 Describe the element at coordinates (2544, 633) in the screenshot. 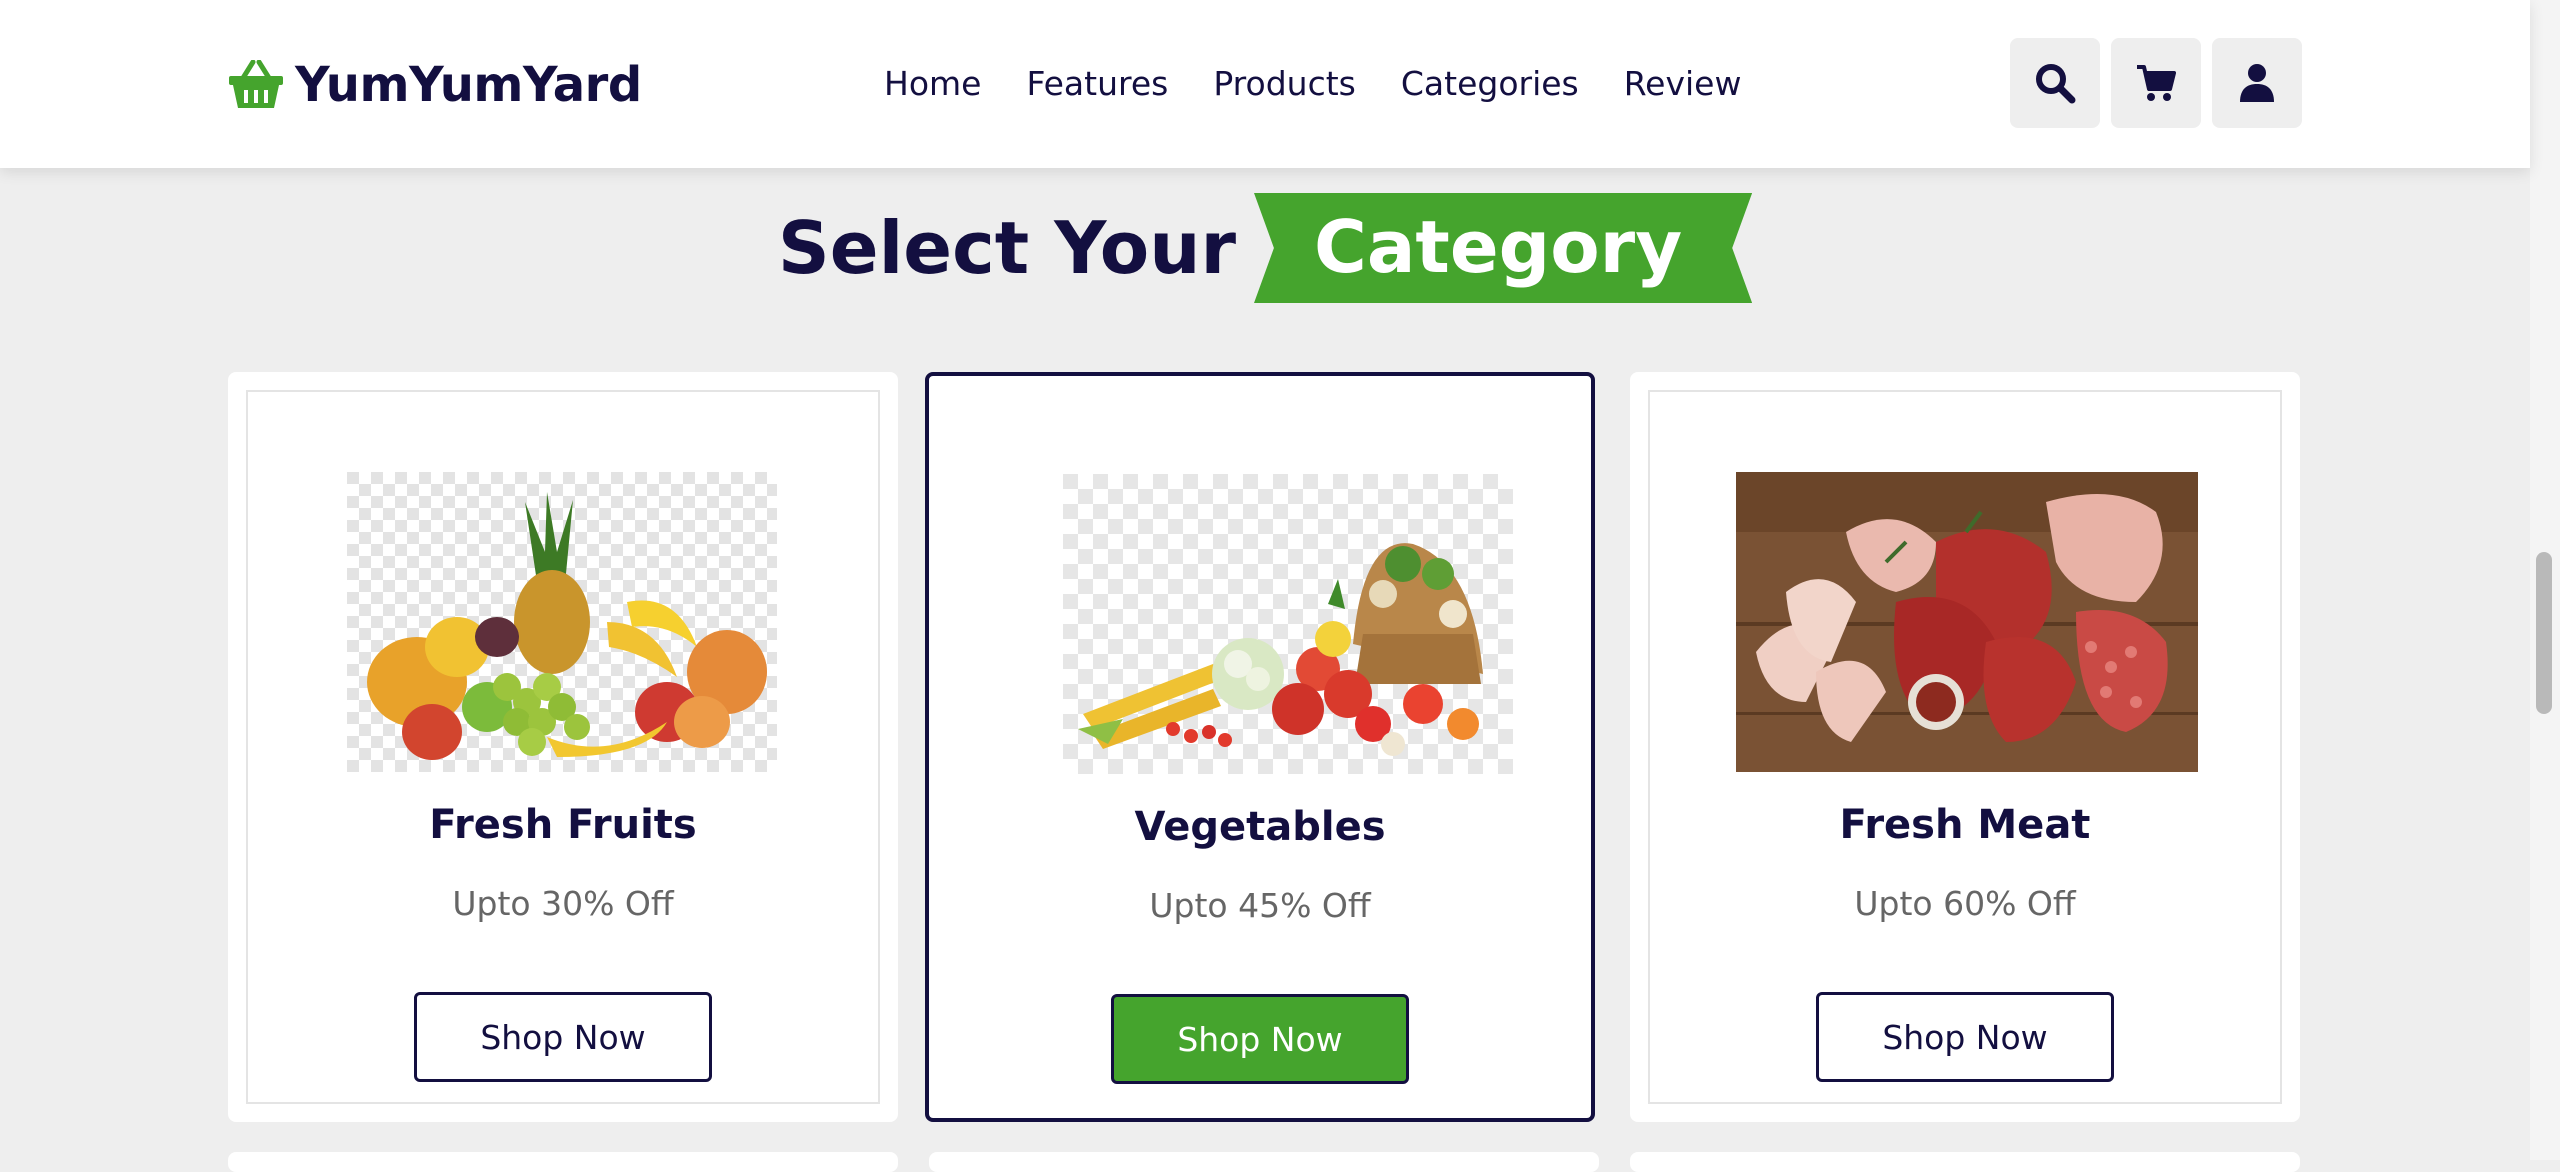

I see `scrollbar-thumb` at that location.